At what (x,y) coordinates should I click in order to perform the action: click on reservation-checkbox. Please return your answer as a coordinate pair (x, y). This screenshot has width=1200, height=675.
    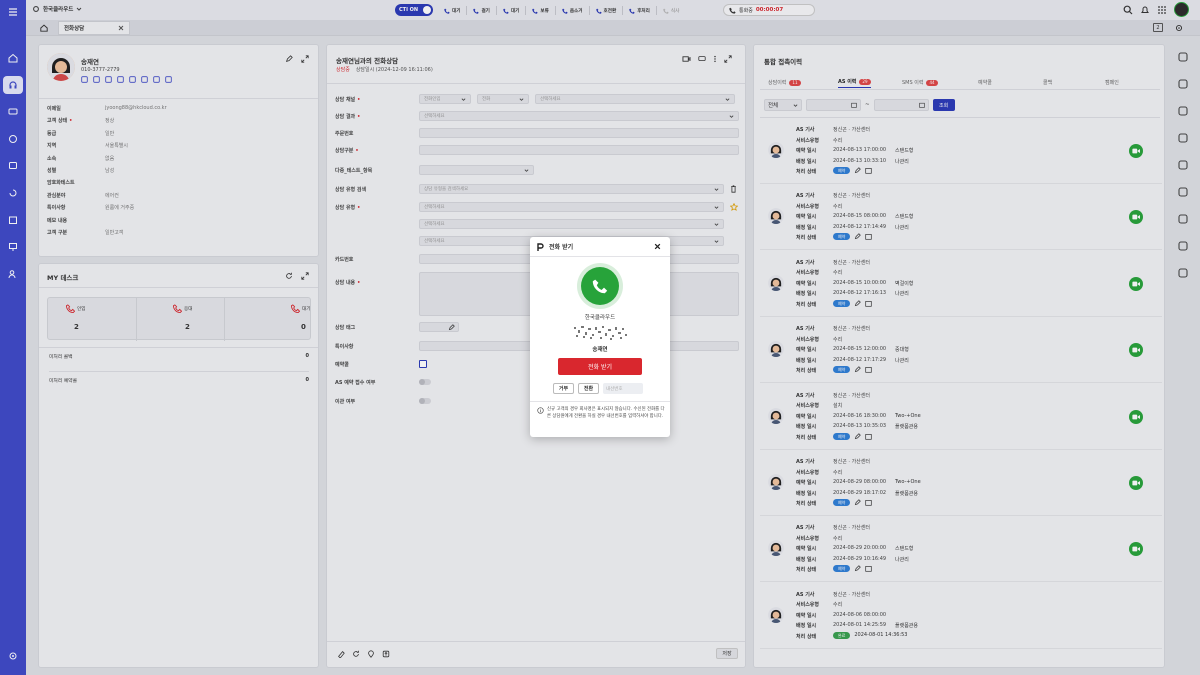
    Looking at the image, I should click on (423, 364).